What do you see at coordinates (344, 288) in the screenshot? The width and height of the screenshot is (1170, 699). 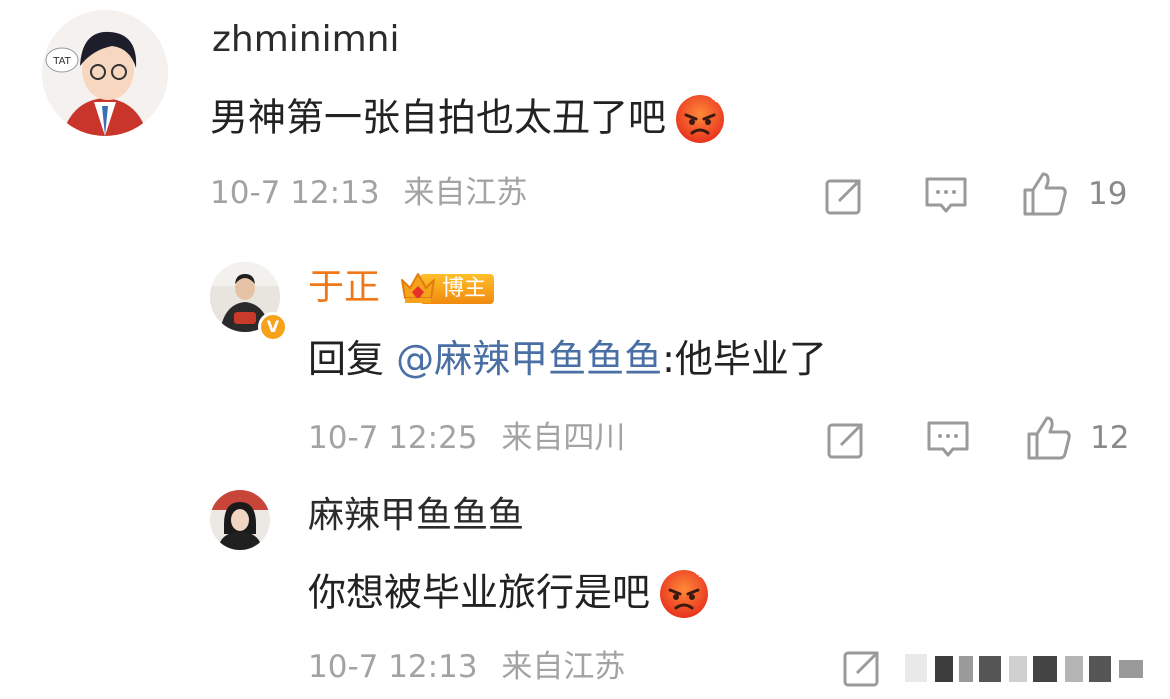 I see `username: 于正` at bounding box center [344, 288].